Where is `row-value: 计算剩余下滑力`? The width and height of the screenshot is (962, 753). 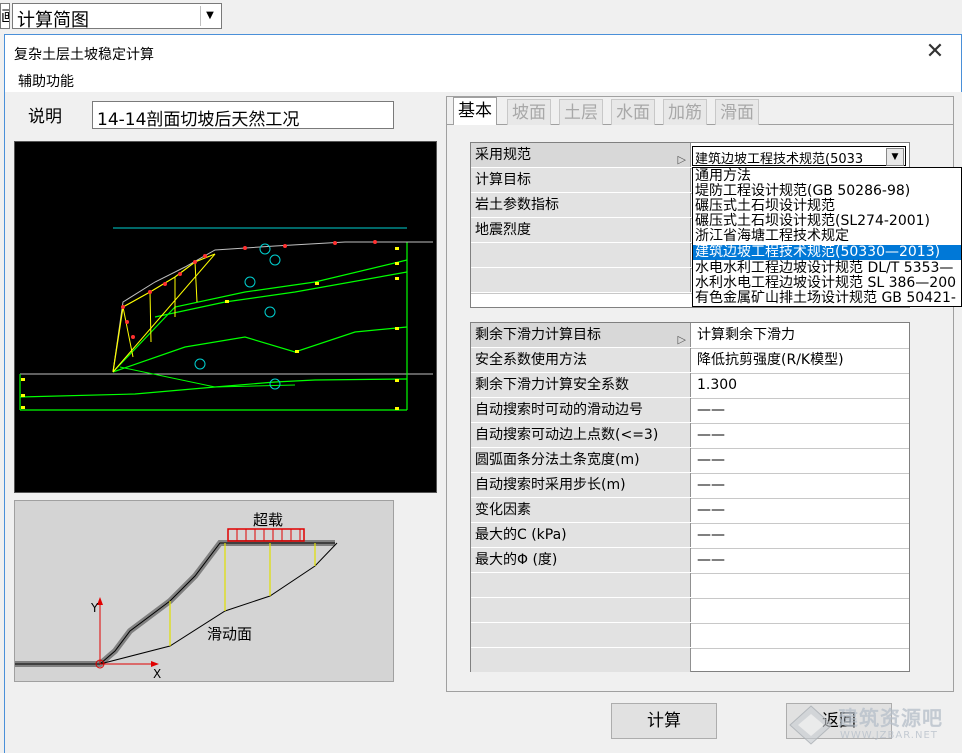 row-value: 计算剩余下滑力 is located at coordinates (801, 335).